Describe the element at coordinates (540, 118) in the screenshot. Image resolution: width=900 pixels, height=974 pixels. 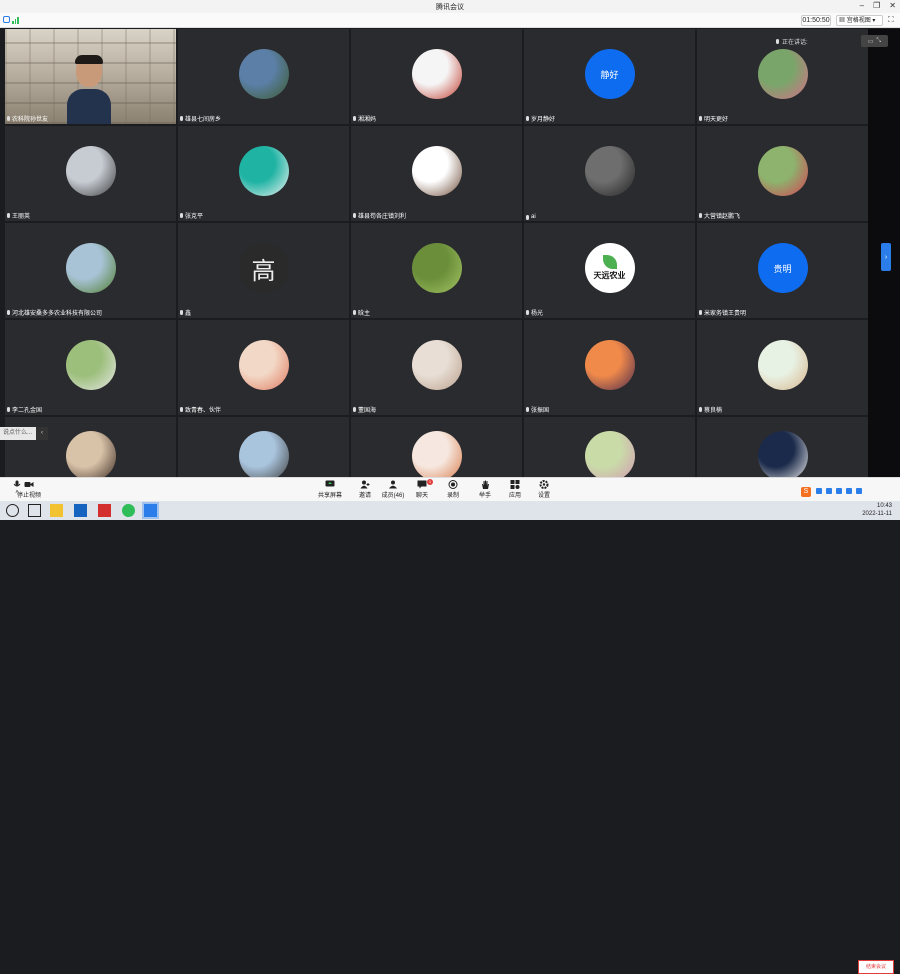
I see `participant-nametag: 岁月静好` at that location.